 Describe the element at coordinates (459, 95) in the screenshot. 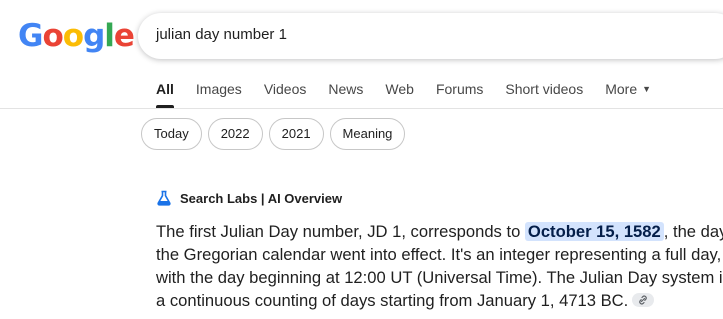

I see `tab-forums: Forums` at that location.